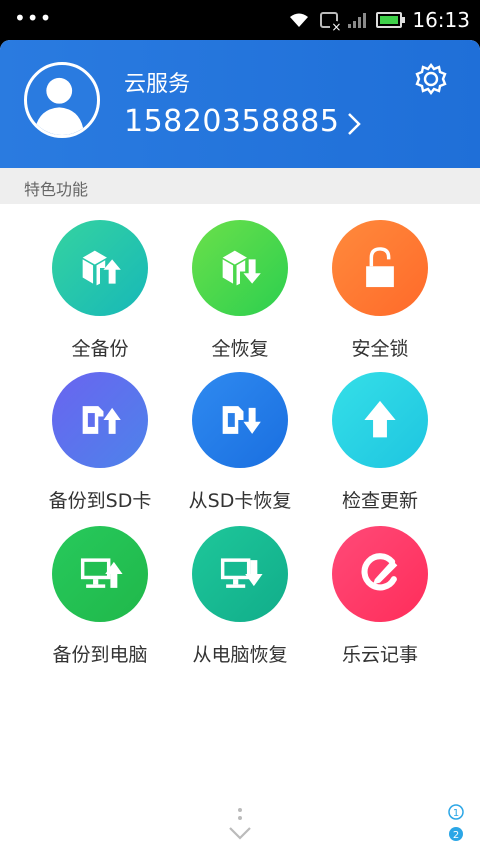  I want to click on monitor-download-icon, so click(241, 573).